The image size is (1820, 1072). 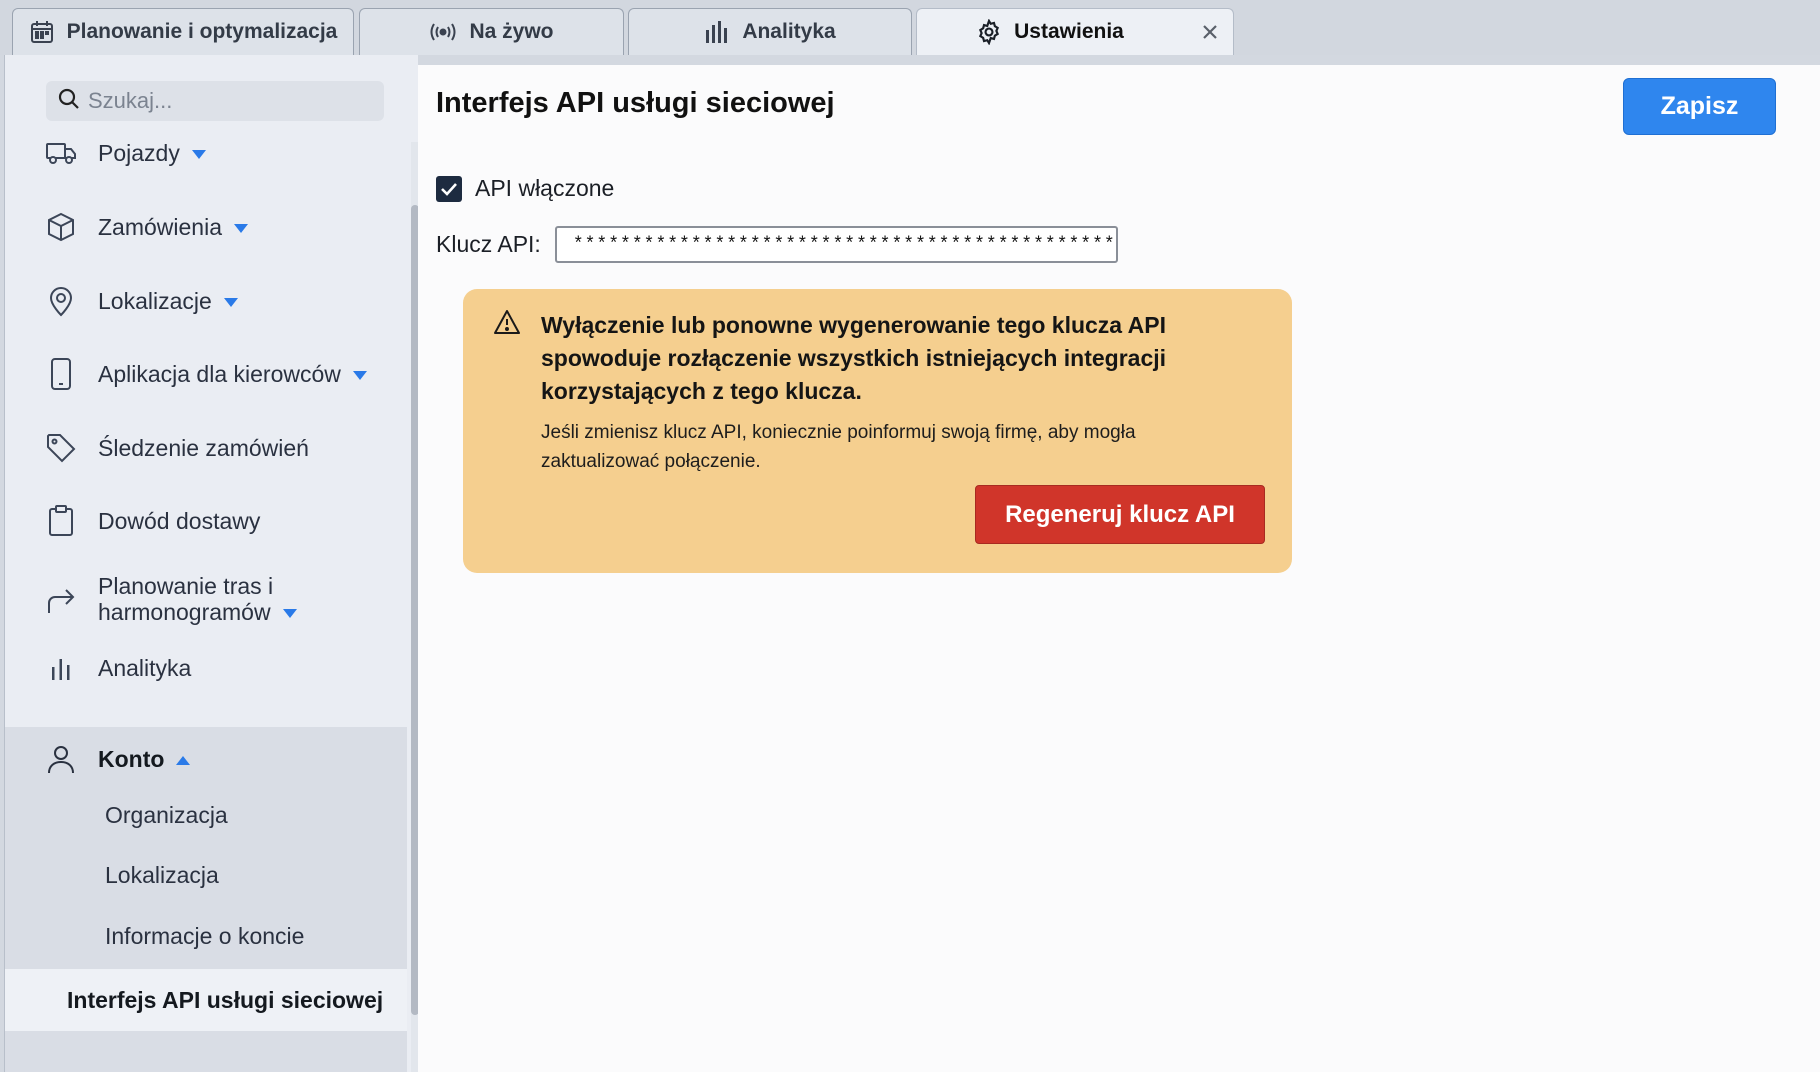 I want to click on sidebar-item-vehicles: Pojazdy, so click(x=206, y=153).